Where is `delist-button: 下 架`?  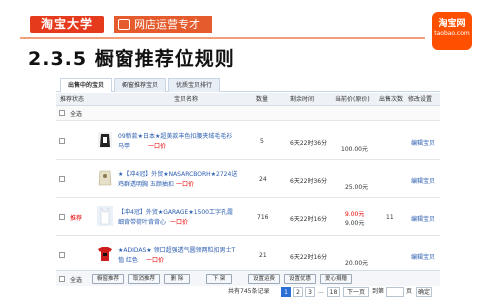
delist-button: 下 架 is located at coordinates (219, 279).